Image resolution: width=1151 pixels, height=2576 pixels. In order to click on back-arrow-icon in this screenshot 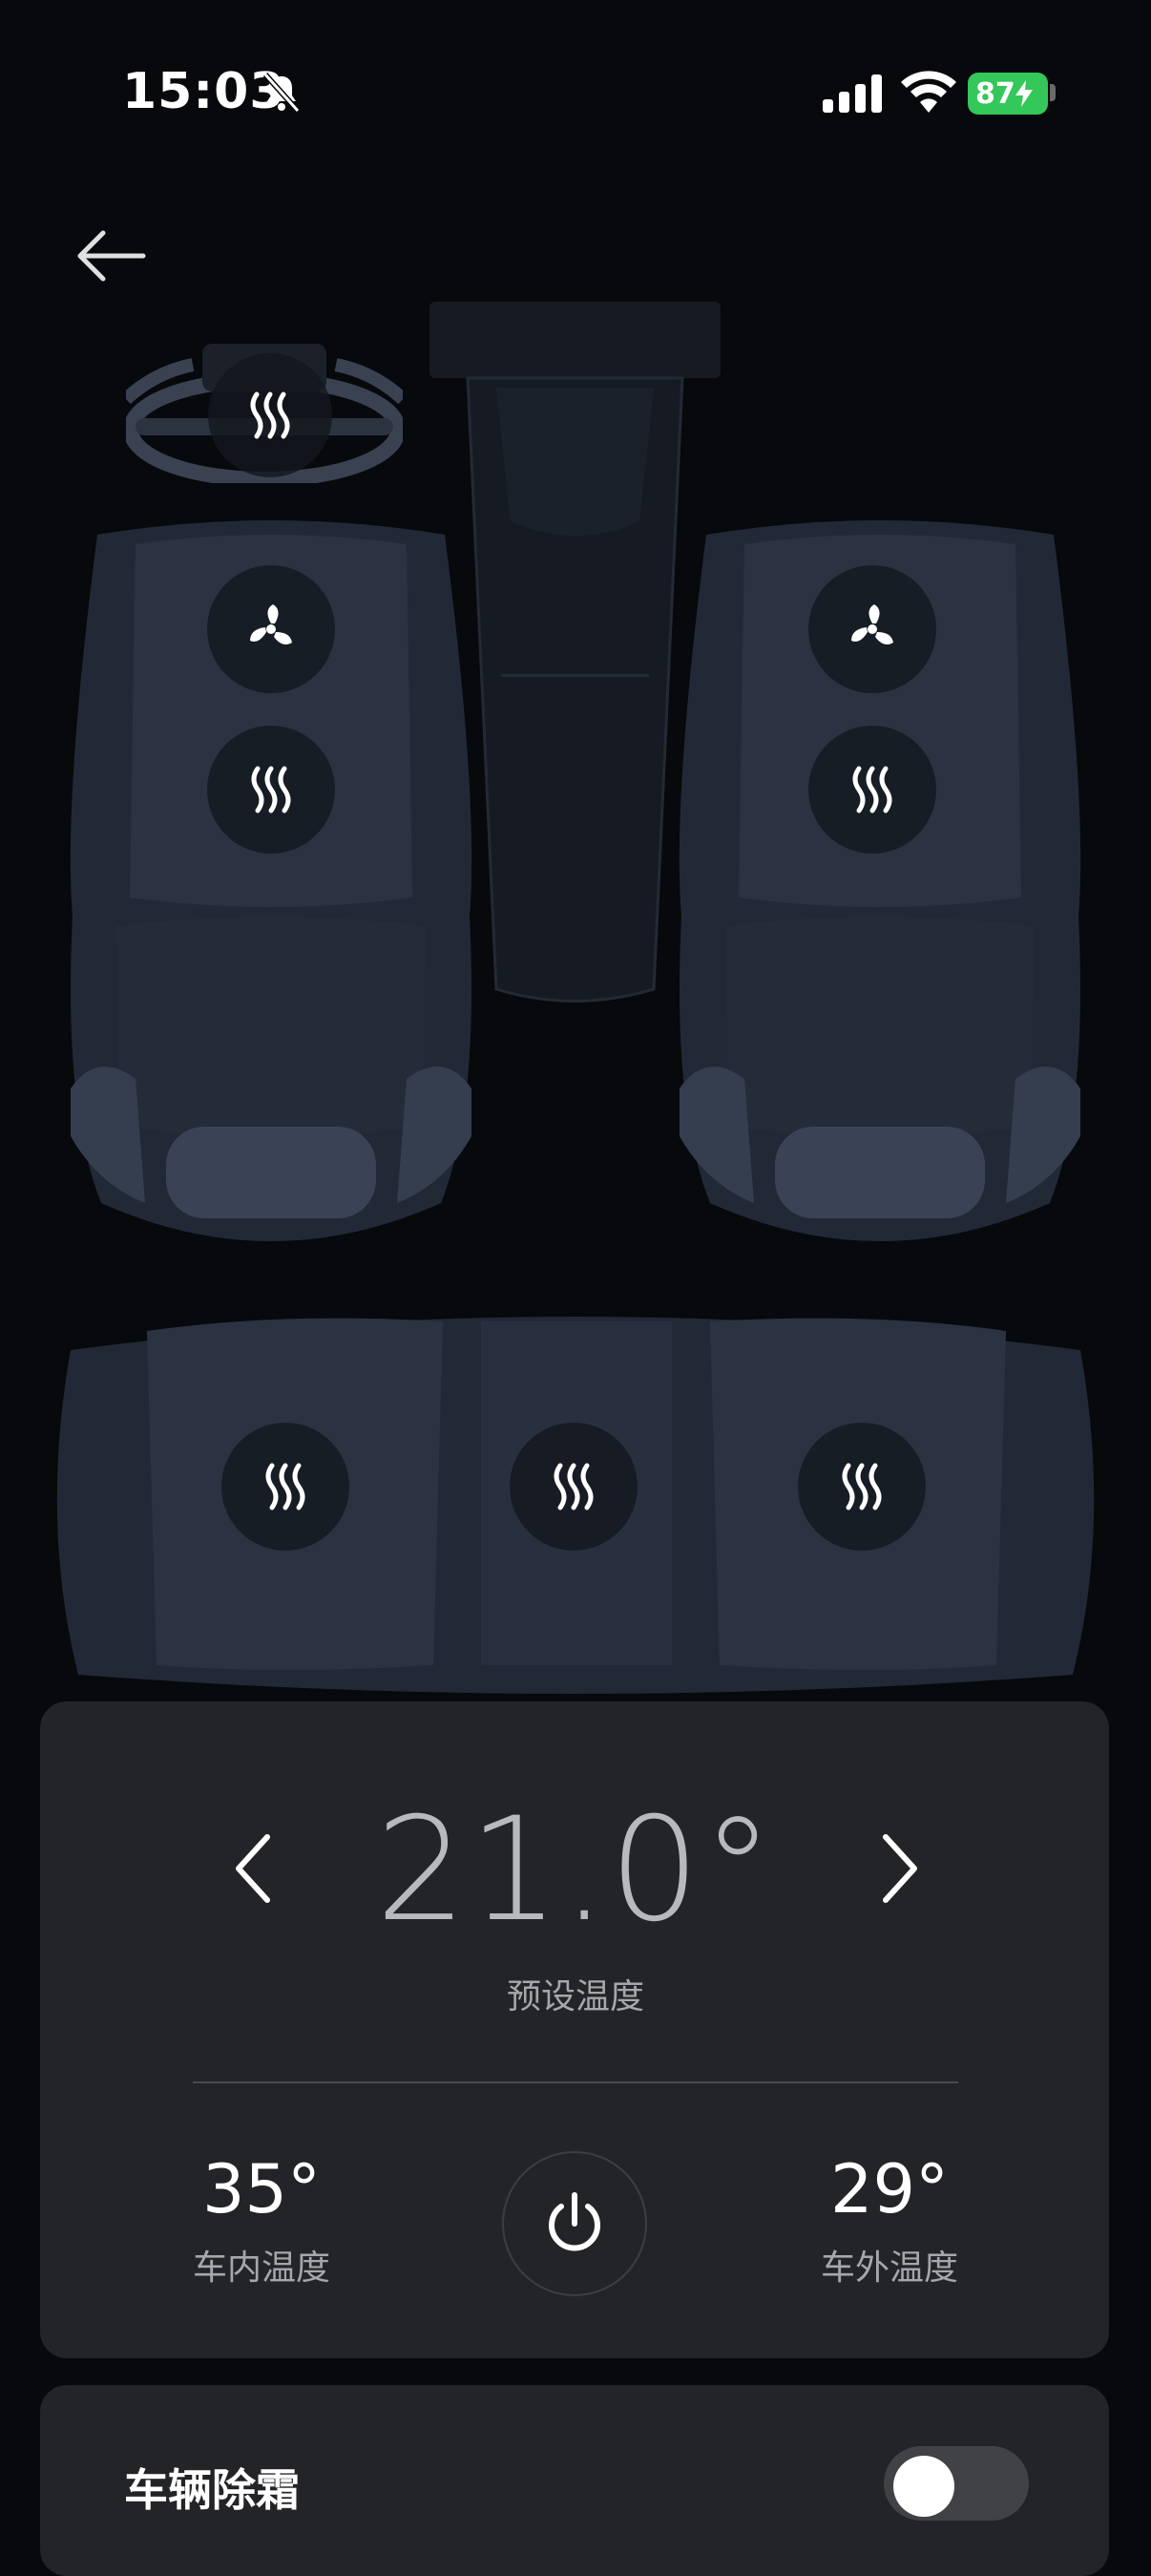, I will do `click(110, 255)`.